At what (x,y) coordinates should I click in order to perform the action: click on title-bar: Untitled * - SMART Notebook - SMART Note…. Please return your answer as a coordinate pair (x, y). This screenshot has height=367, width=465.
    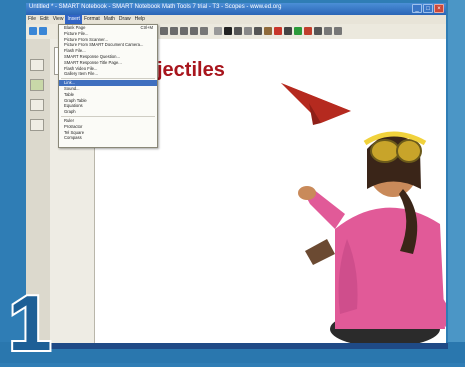
    Looking at the image, I should click on (236, 9).